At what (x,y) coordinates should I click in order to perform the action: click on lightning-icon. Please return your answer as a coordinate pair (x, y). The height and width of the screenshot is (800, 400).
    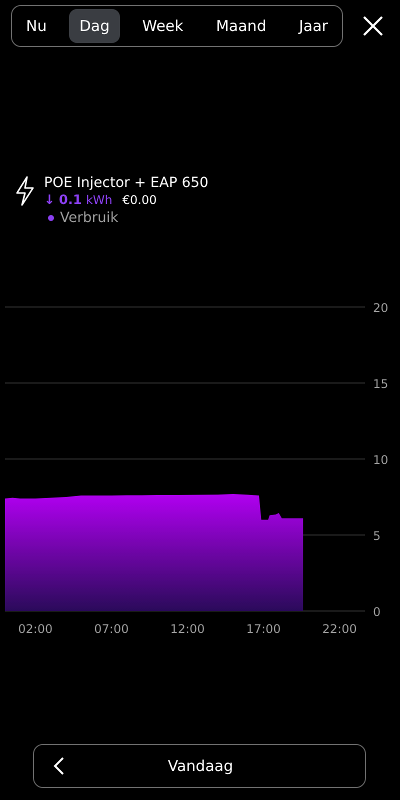
    Looking at the image, I should click on (25, 191).